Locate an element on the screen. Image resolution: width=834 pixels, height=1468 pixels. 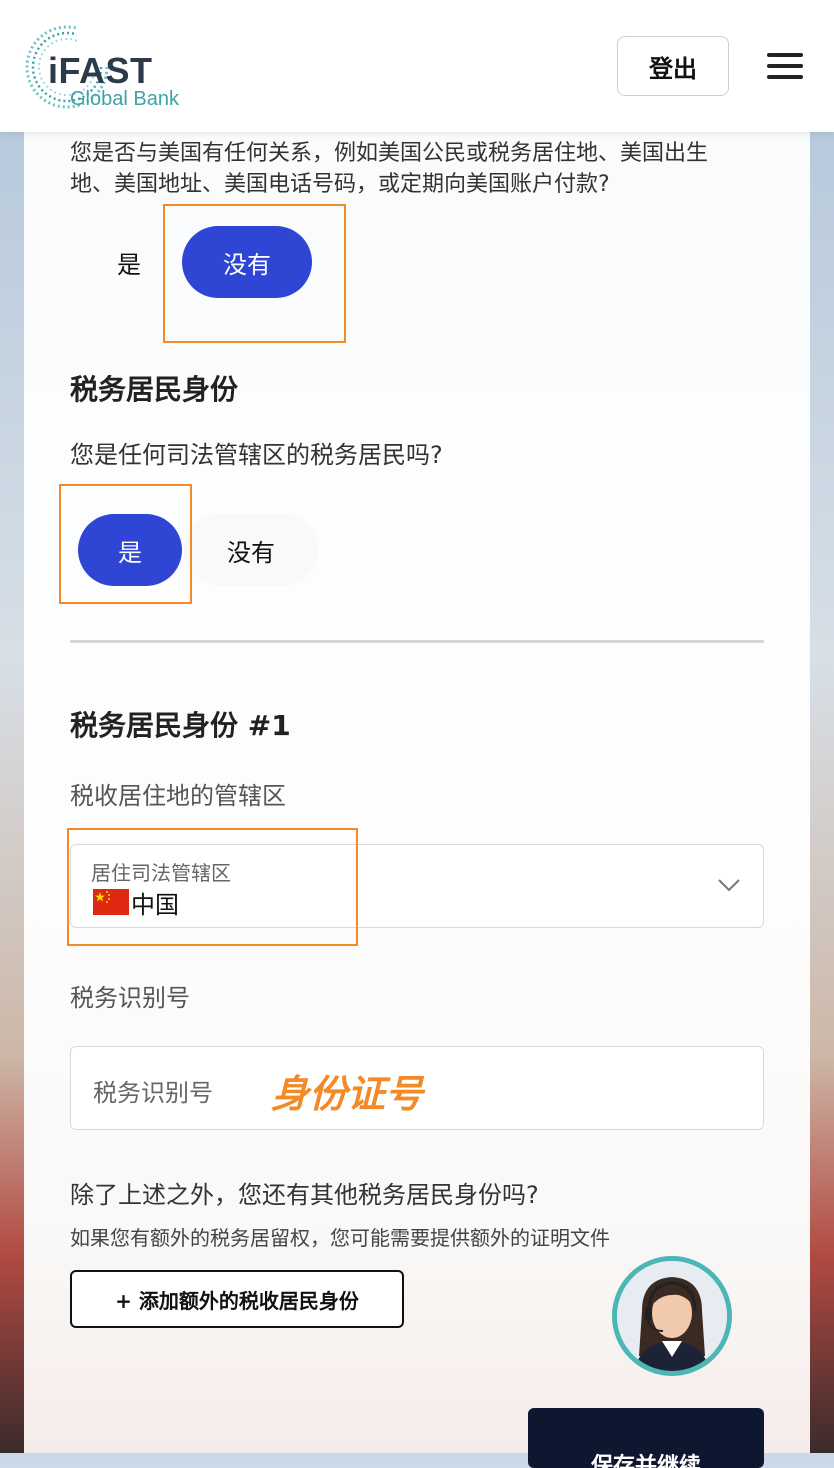
app-header: iFAST Global Bank 登出 is located at coordinates (417, 66).